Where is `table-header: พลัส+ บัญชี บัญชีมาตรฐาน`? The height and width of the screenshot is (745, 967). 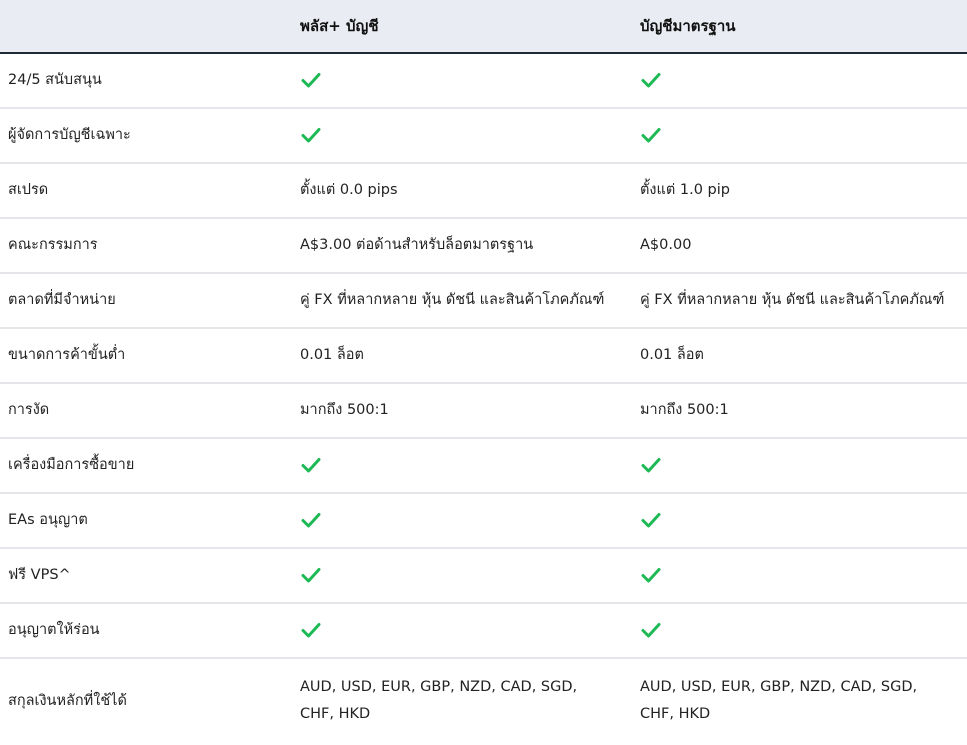
table-header: พลัส+ บัญชี บัญชีมาตรฐาน is located at coordinates (483, 27).